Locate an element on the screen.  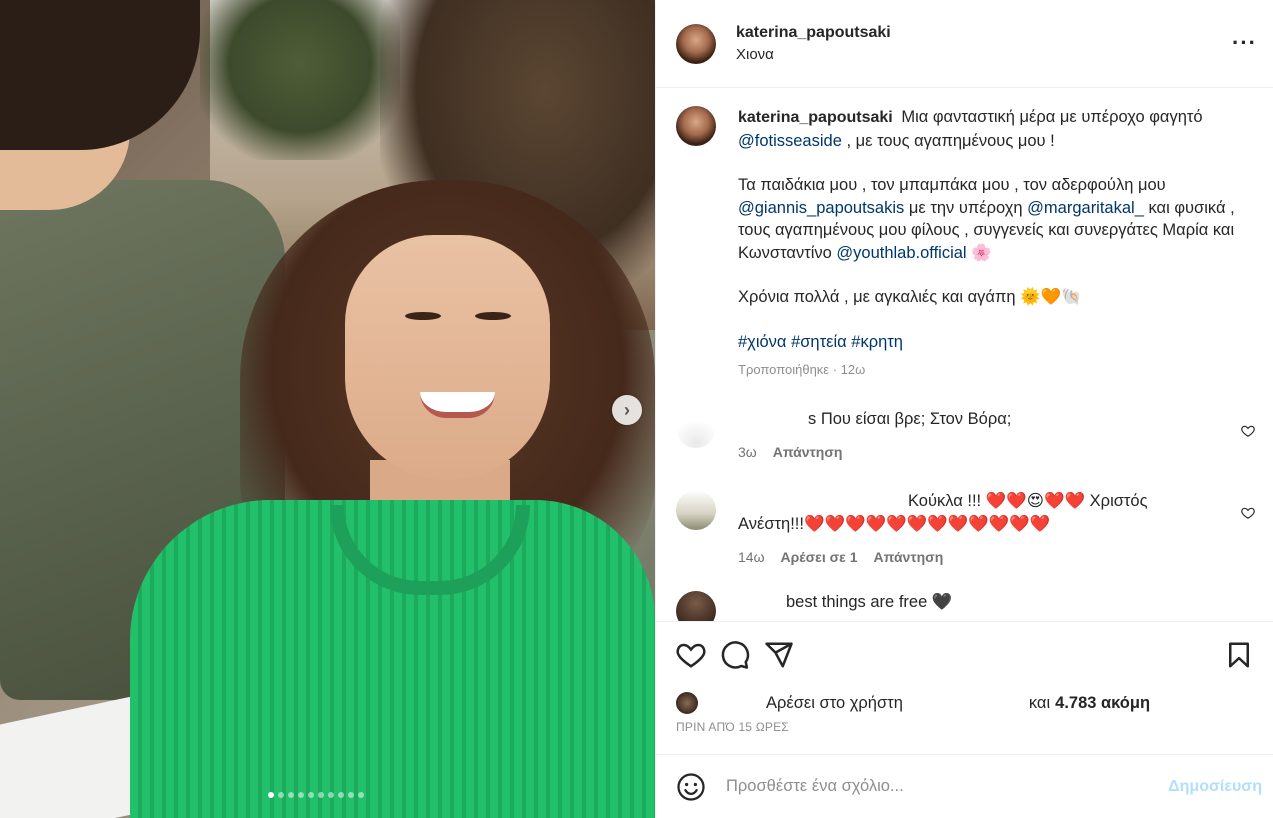
hashtag-link: #κρητη is located at coordinates (877, 342).